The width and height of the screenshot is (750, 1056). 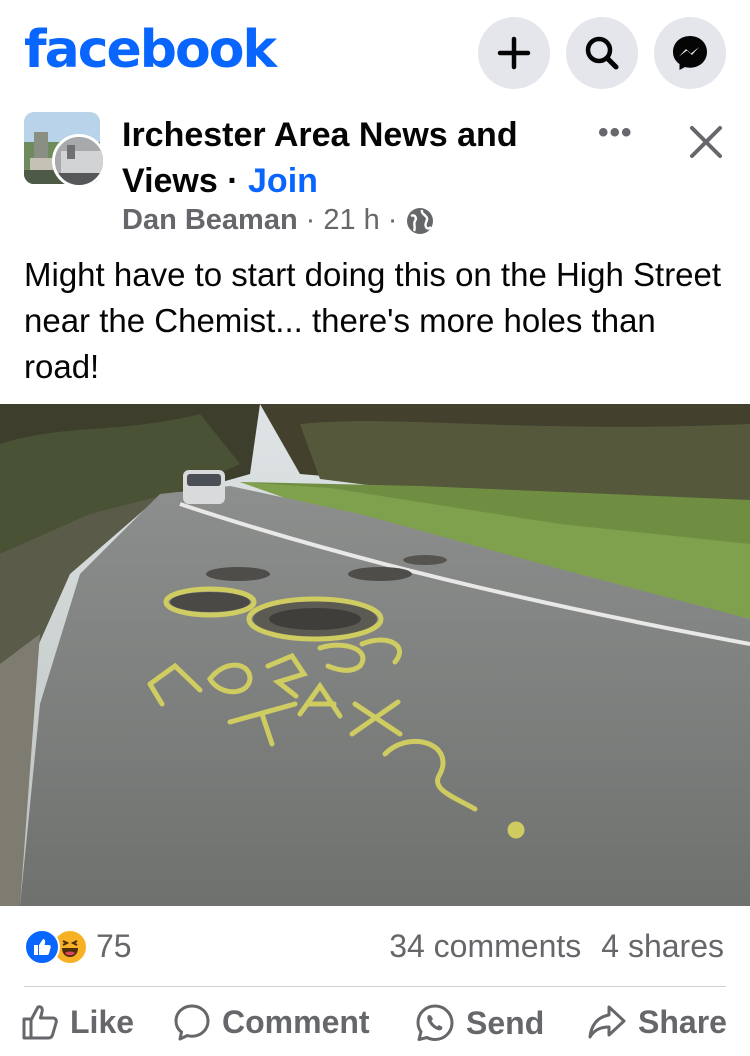 I want to click on whatsapp-icon, so click(x=435, y=1022).